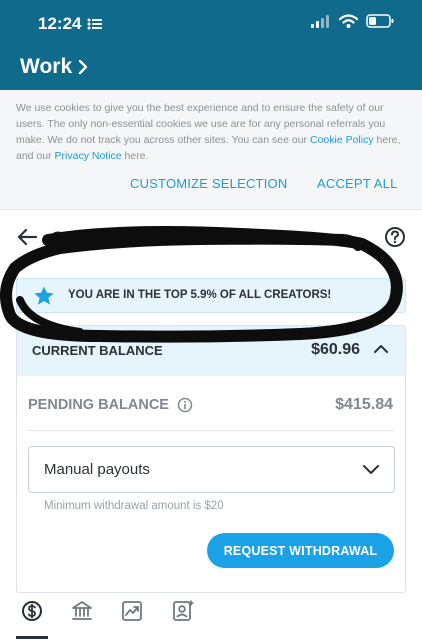 Image resolution: width=422 pixels, height=640 pixels. Describe the element at coordinates (395, 237) in the screenshot. I see `question-circle-icon` at that location.